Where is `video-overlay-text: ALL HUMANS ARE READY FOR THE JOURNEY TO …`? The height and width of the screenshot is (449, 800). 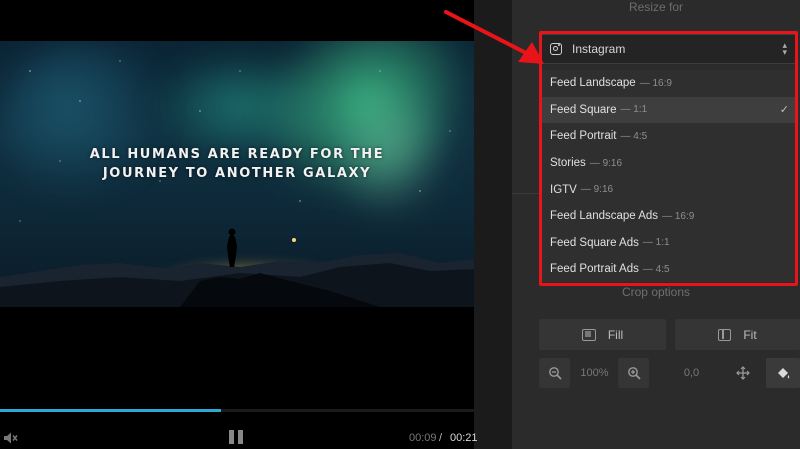
video-overlay-text: ALL HUMANS ARE READY FOR THE JOURNEY TO … is located at coordinates (237, 164).